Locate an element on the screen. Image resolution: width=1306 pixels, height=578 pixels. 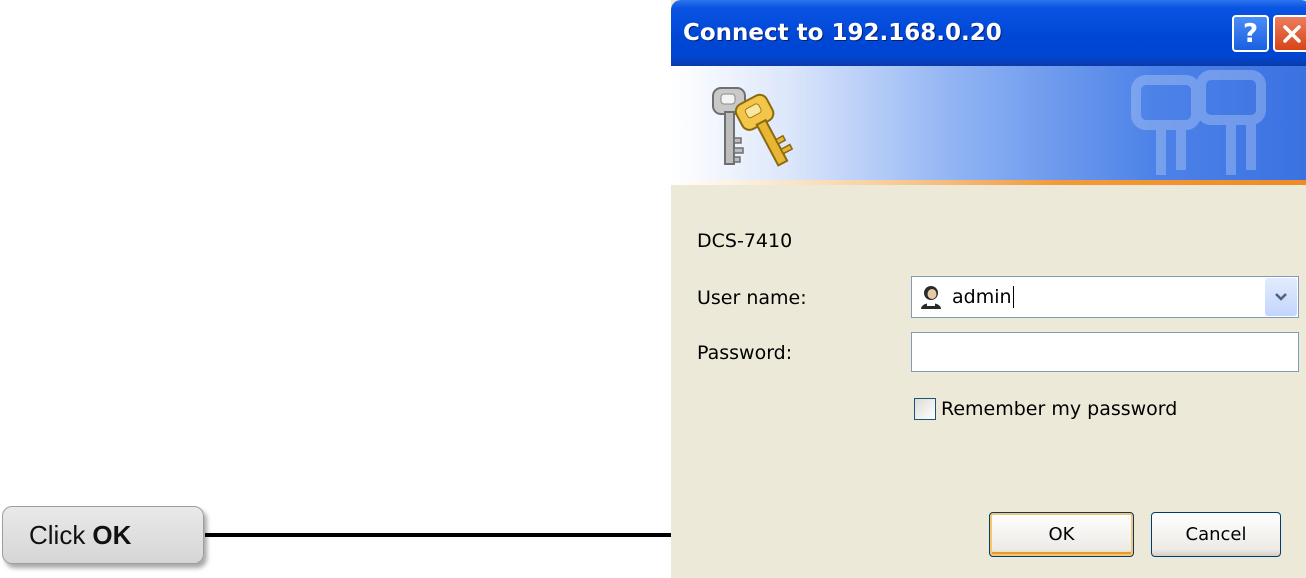
user-icon is located at coordinates (931, 297).